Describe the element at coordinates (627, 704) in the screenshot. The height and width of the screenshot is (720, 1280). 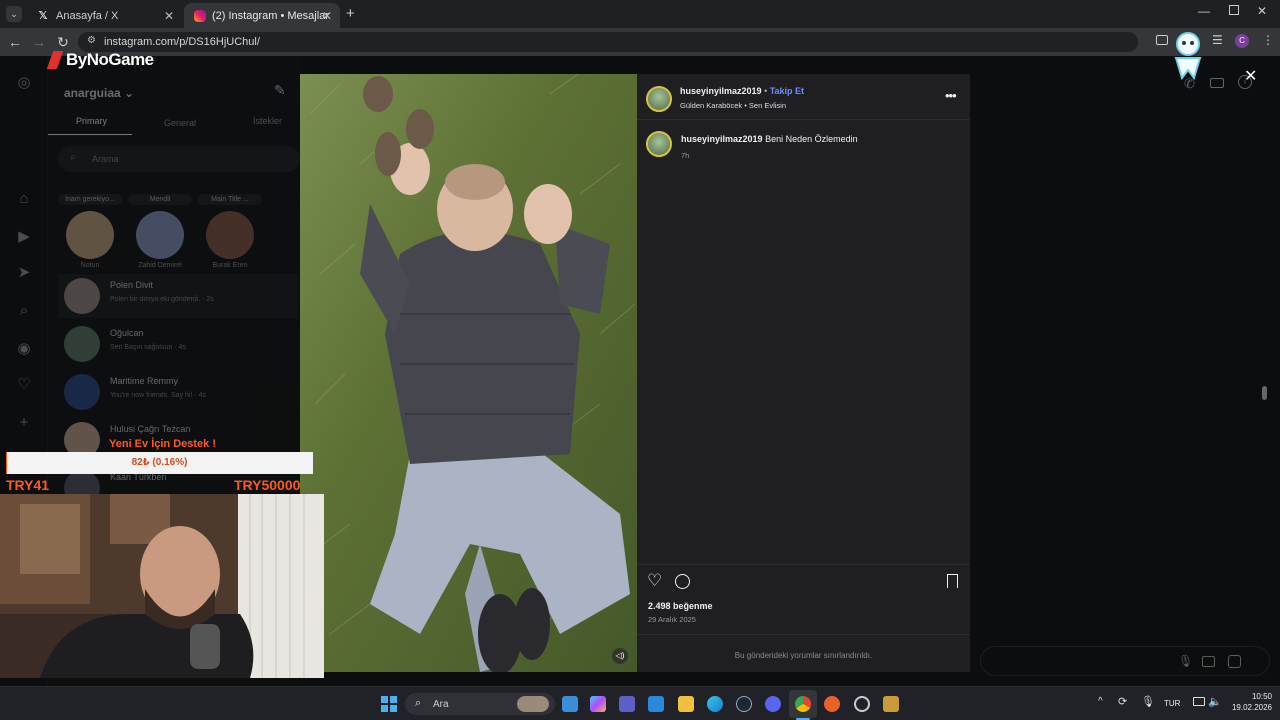
I see `teams-icon` at that location.